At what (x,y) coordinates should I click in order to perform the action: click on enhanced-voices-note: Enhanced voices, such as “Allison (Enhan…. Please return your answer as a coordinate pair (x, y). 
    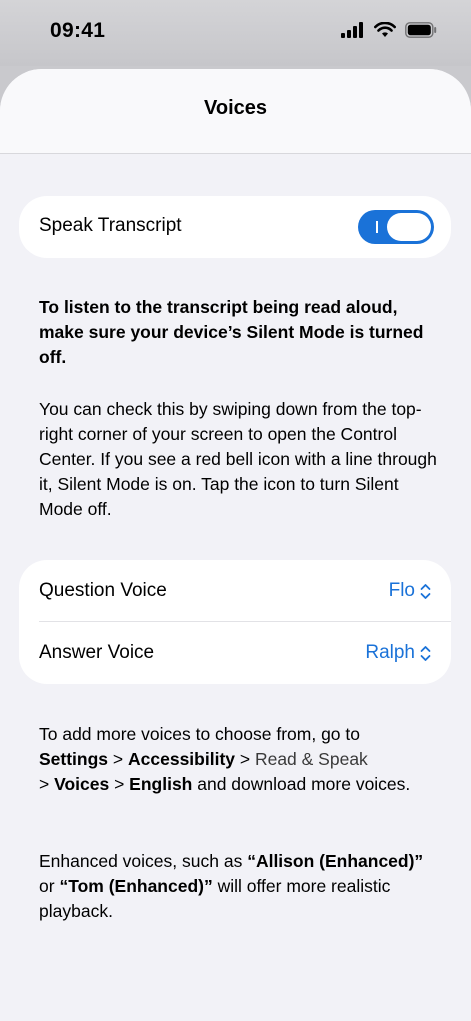
    Looking at the image, I should click on (239, 886).